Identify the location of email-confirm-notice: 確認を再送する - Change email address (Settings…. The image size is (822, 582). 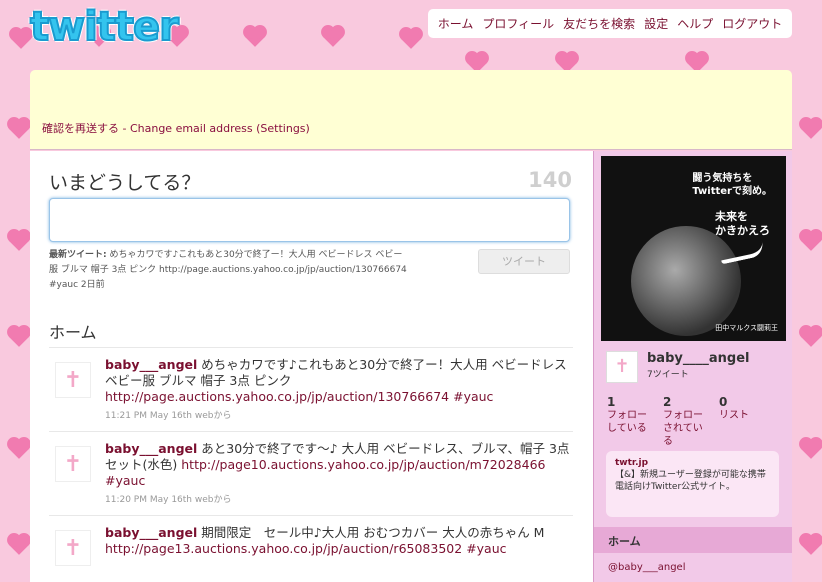
(411, 110).